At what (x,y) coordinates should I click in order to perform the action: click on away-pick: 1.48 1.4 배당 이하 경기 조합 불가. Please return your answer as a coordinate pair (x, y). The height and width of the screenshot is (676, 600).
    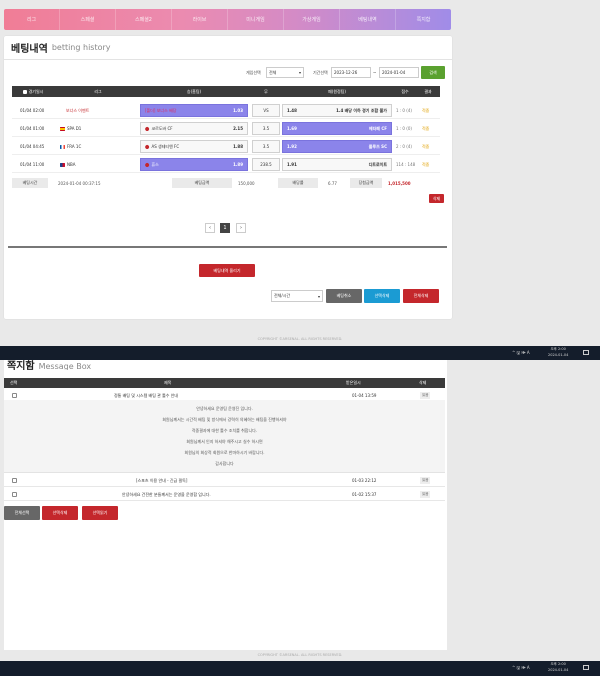
    Looking at the image, I should click on (337, 110).